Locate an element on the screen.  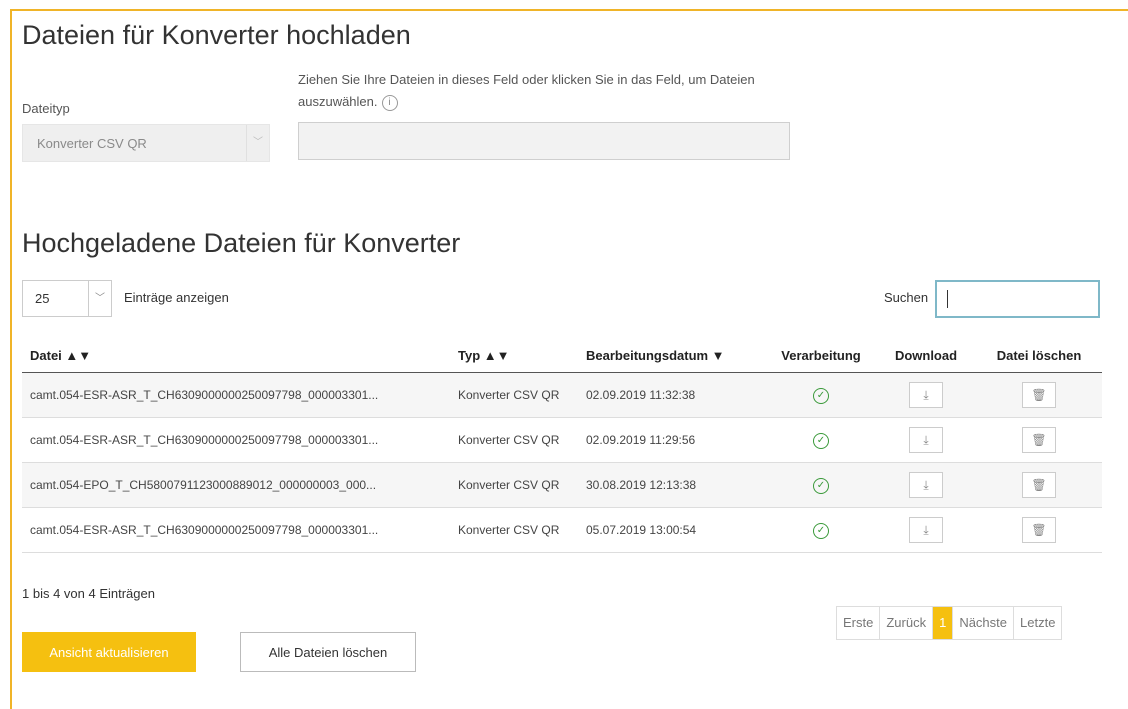
entries-select: 25 ﹀ is located at coordinates (67, 298).